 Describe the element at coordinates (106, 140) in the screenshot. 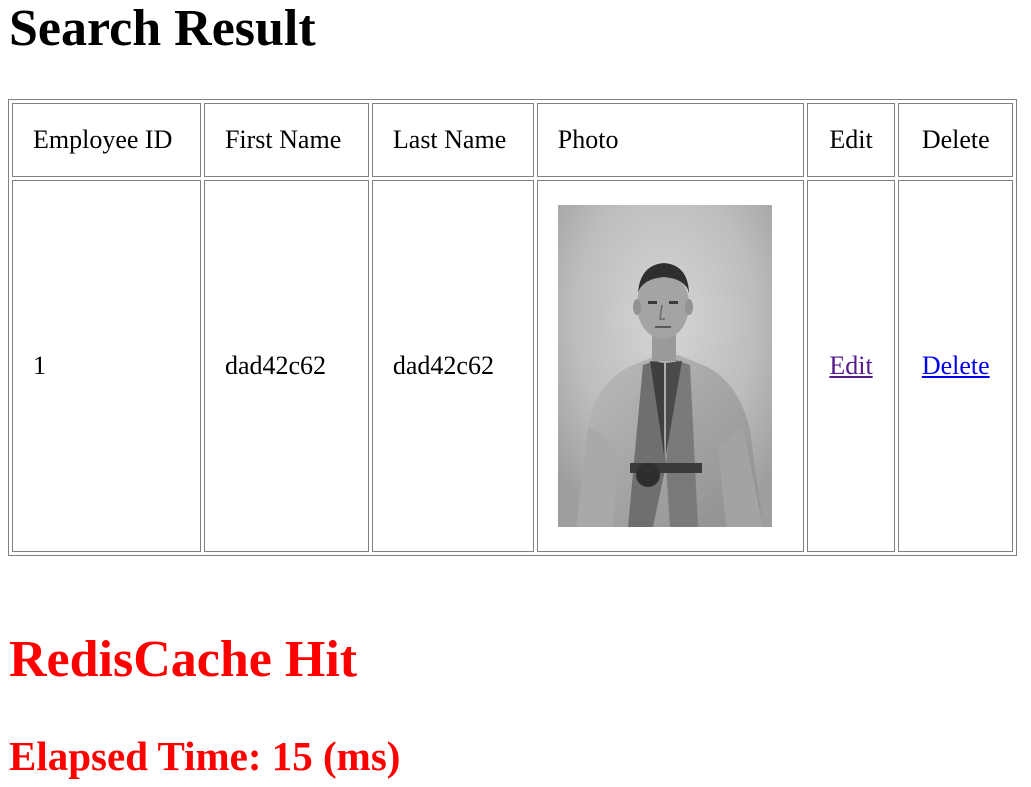

I see `header-employee-id: Employee ID` at that location.